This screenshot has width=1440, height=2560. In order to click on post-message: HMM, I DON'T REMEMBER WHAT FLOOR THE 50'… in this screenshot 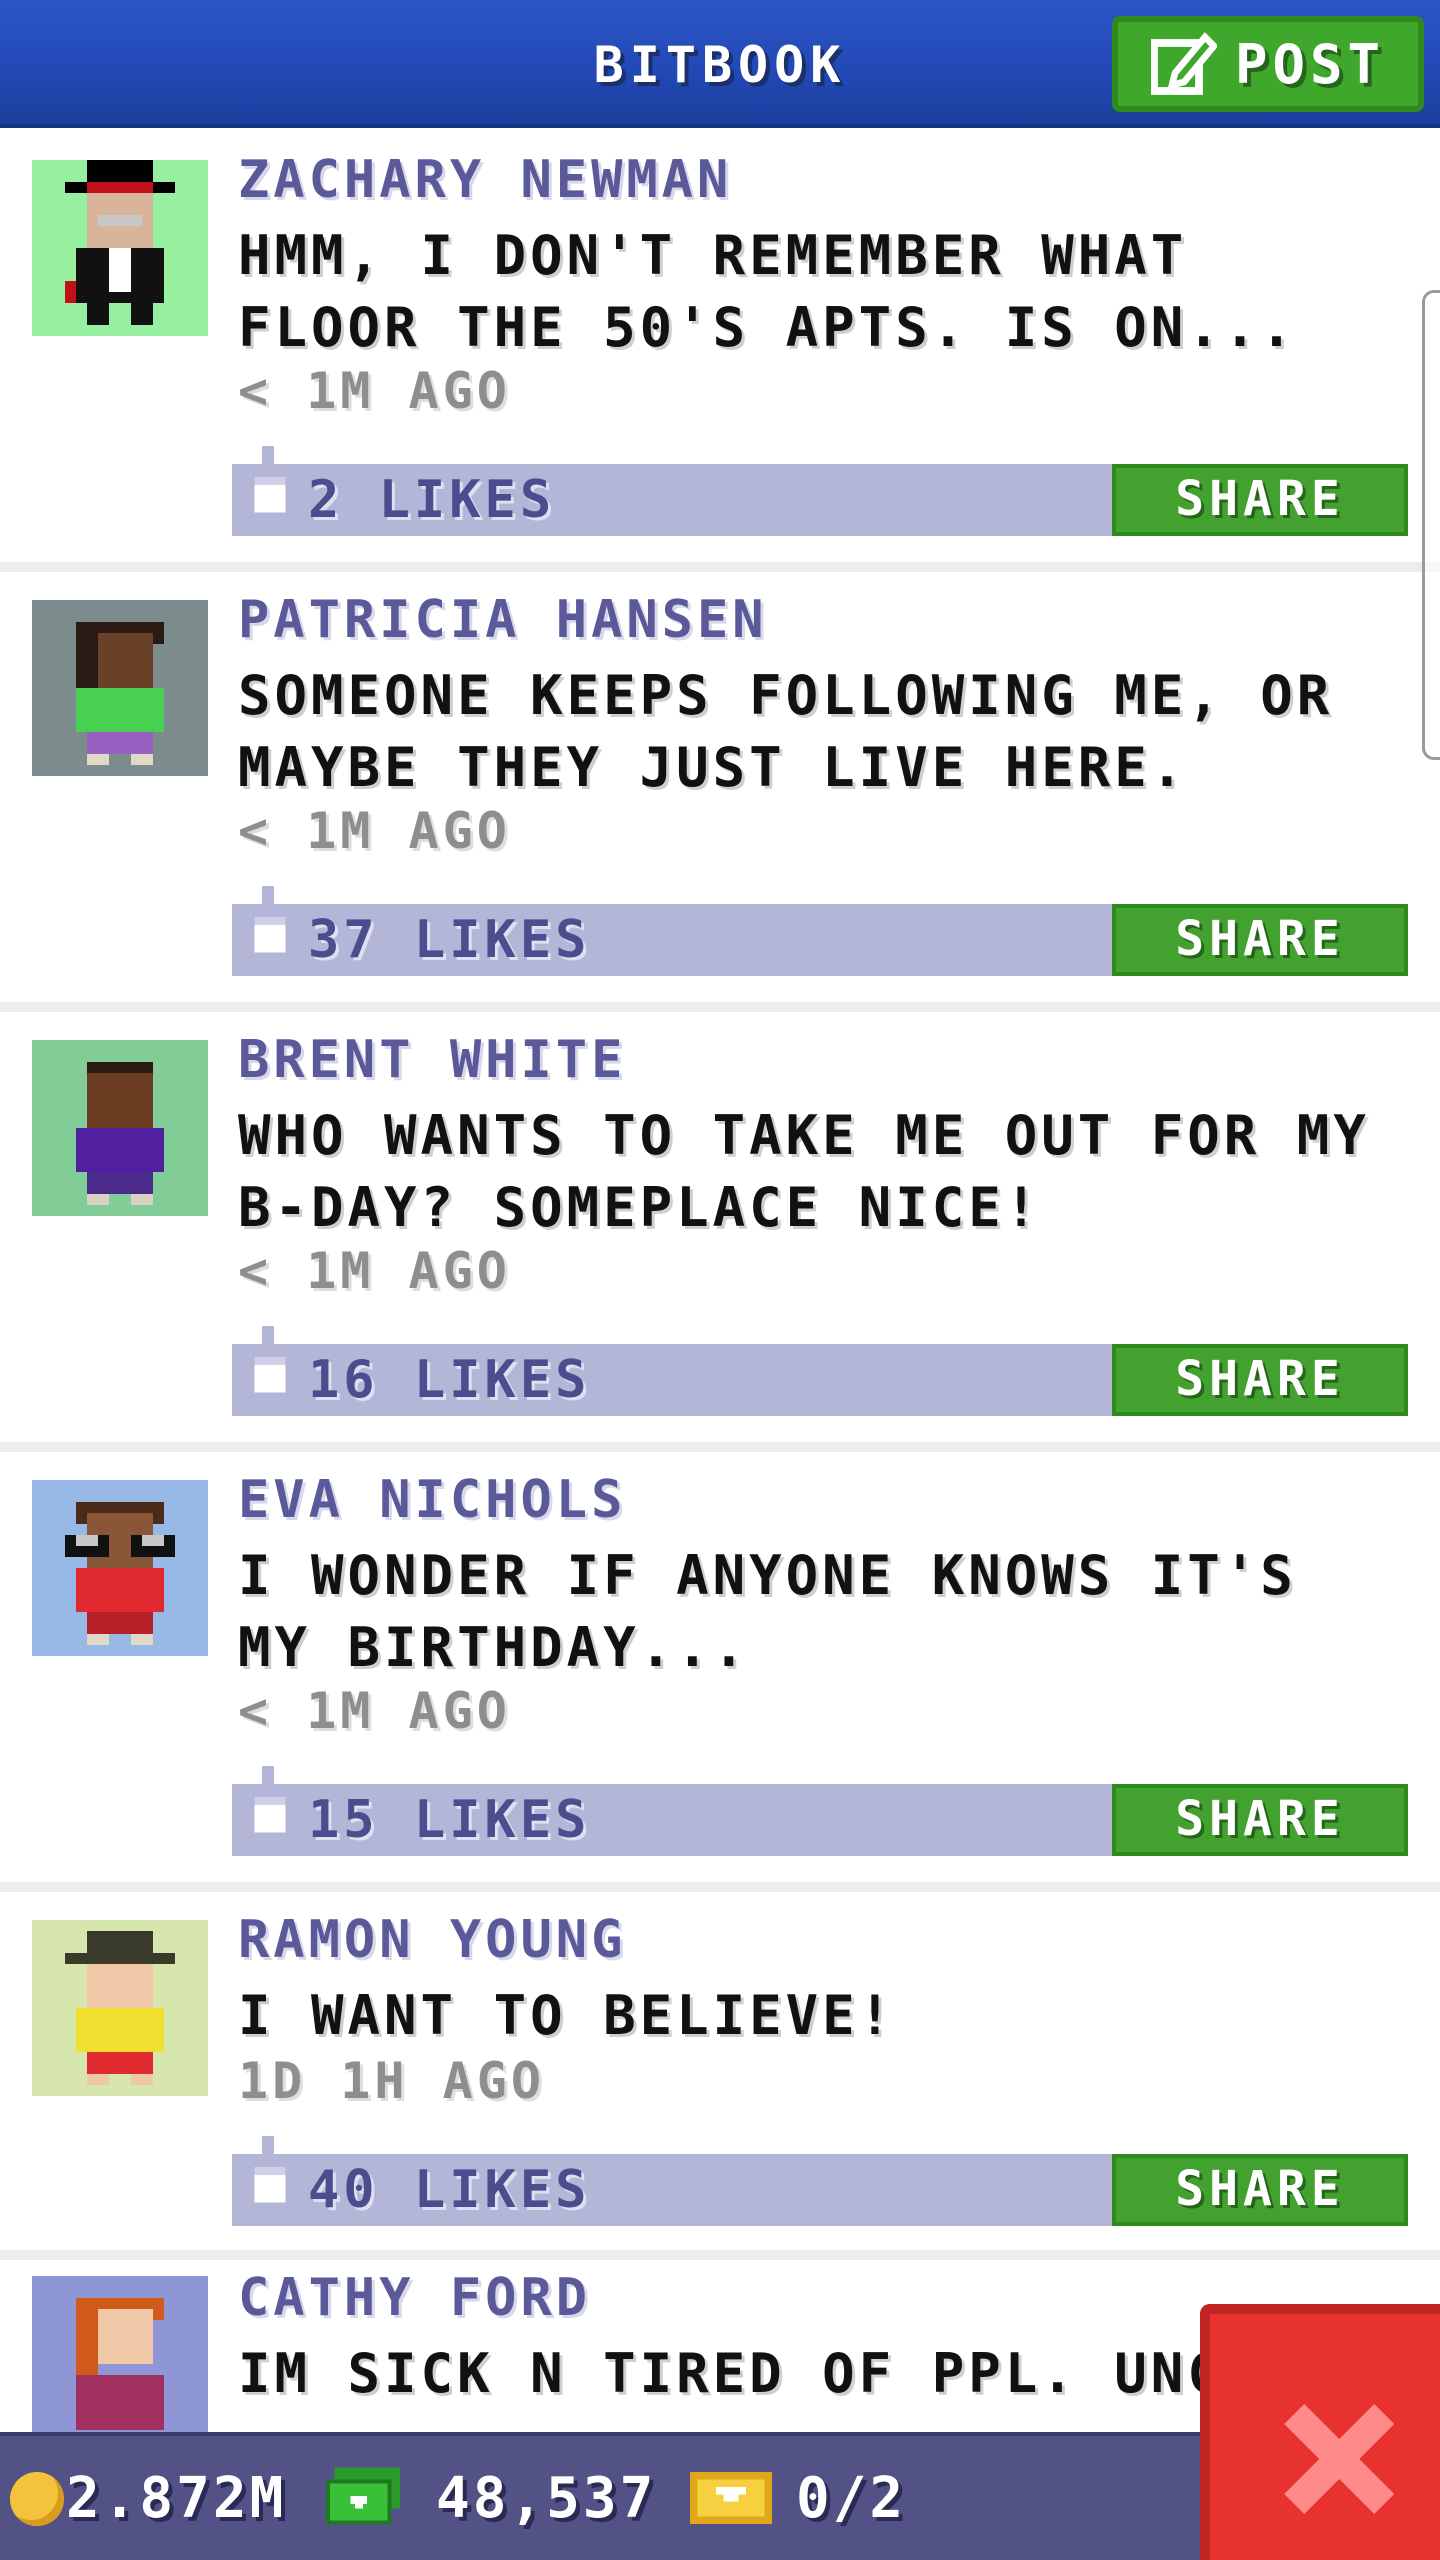, I will do `click(767, 291)`.